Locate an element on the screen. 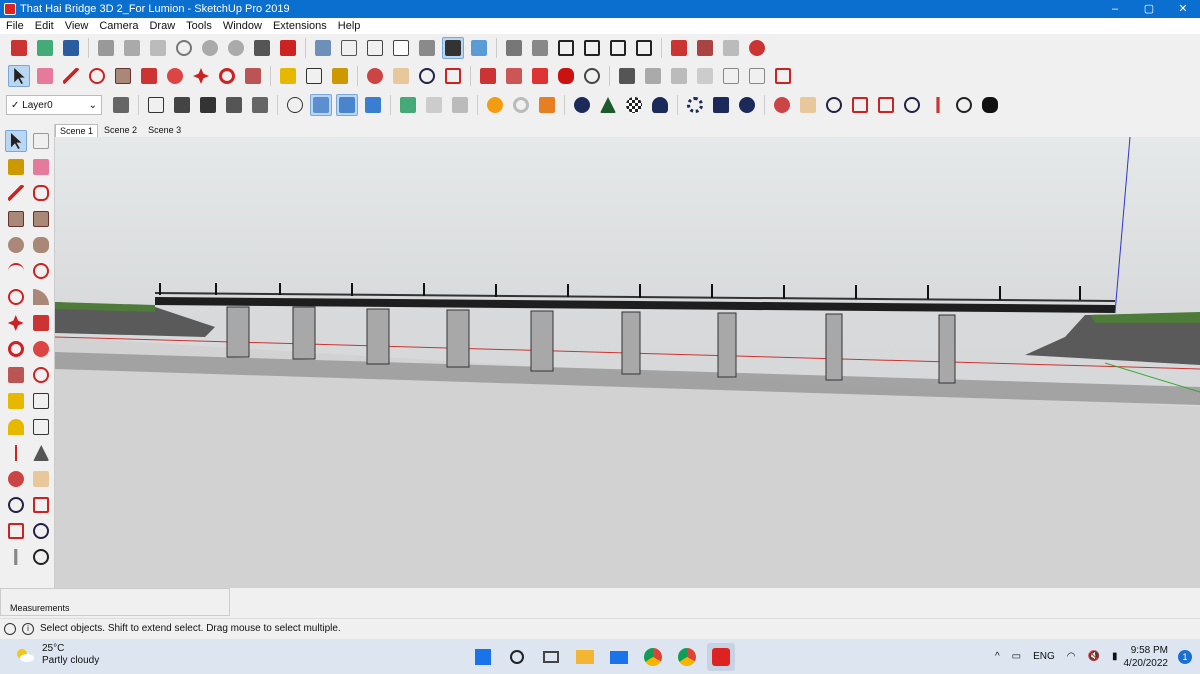 The height and width of the screenshot is (674, 1200). copy-button is located at coordinates (132, 48).